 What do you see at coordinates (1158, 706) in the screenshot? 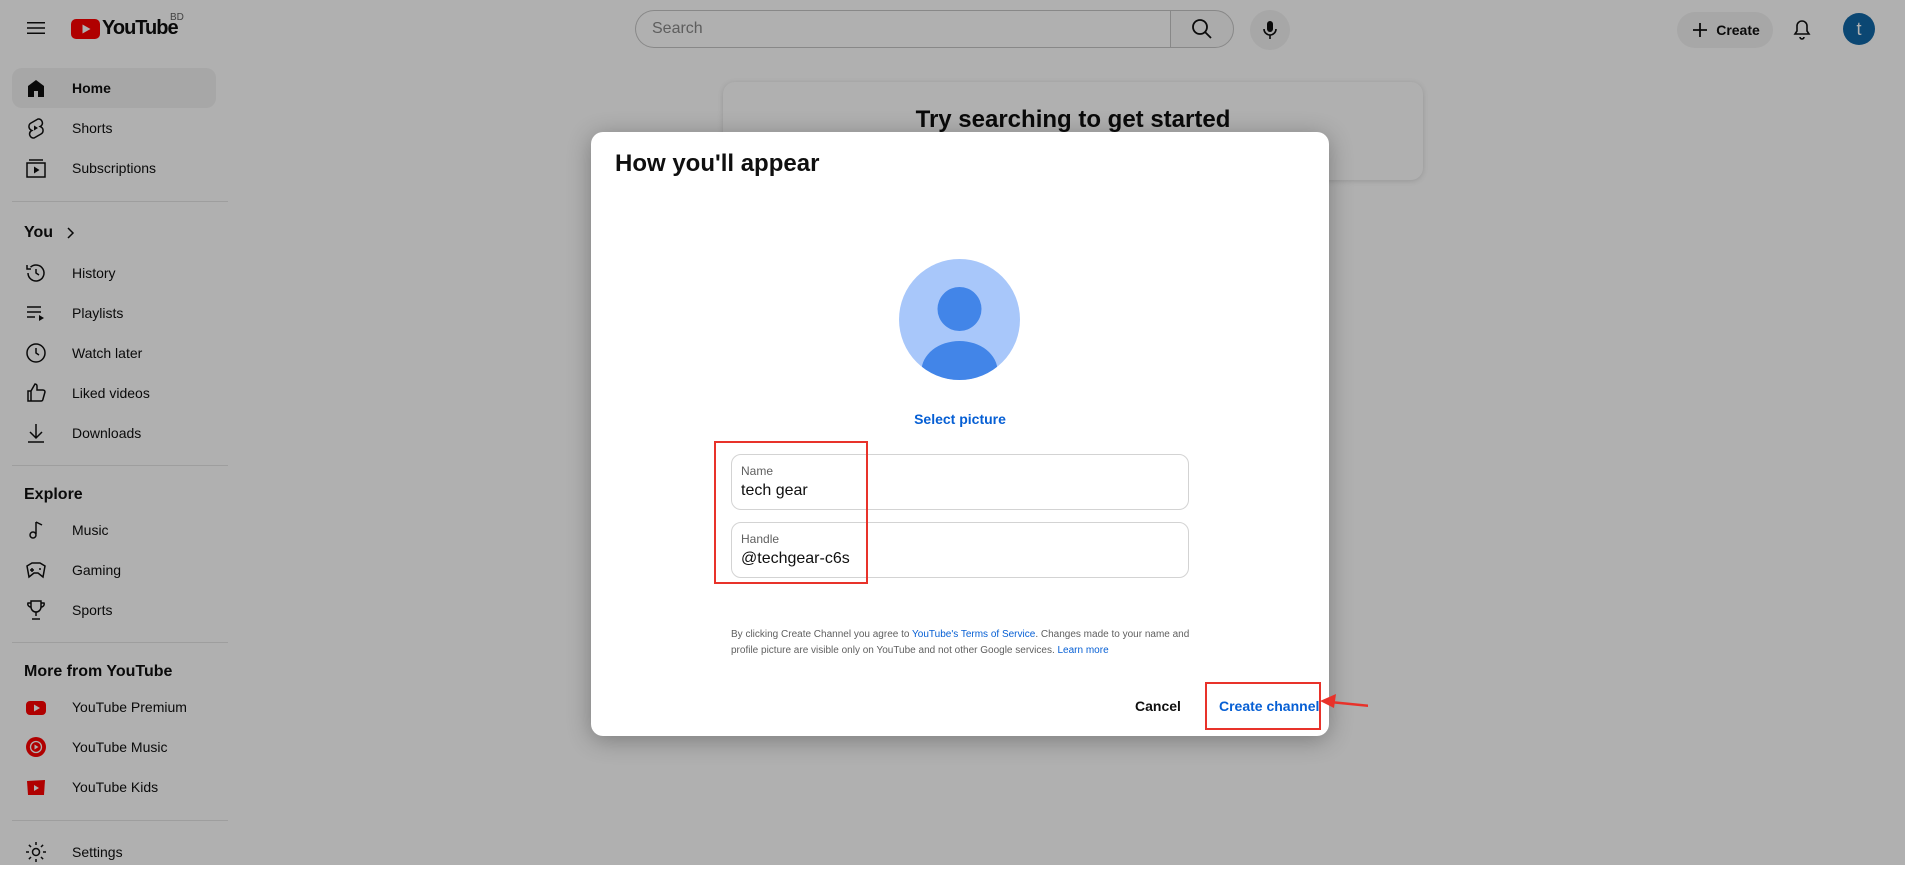
I see `cancel-button: Cancel` at bounding box center [1158, 706].